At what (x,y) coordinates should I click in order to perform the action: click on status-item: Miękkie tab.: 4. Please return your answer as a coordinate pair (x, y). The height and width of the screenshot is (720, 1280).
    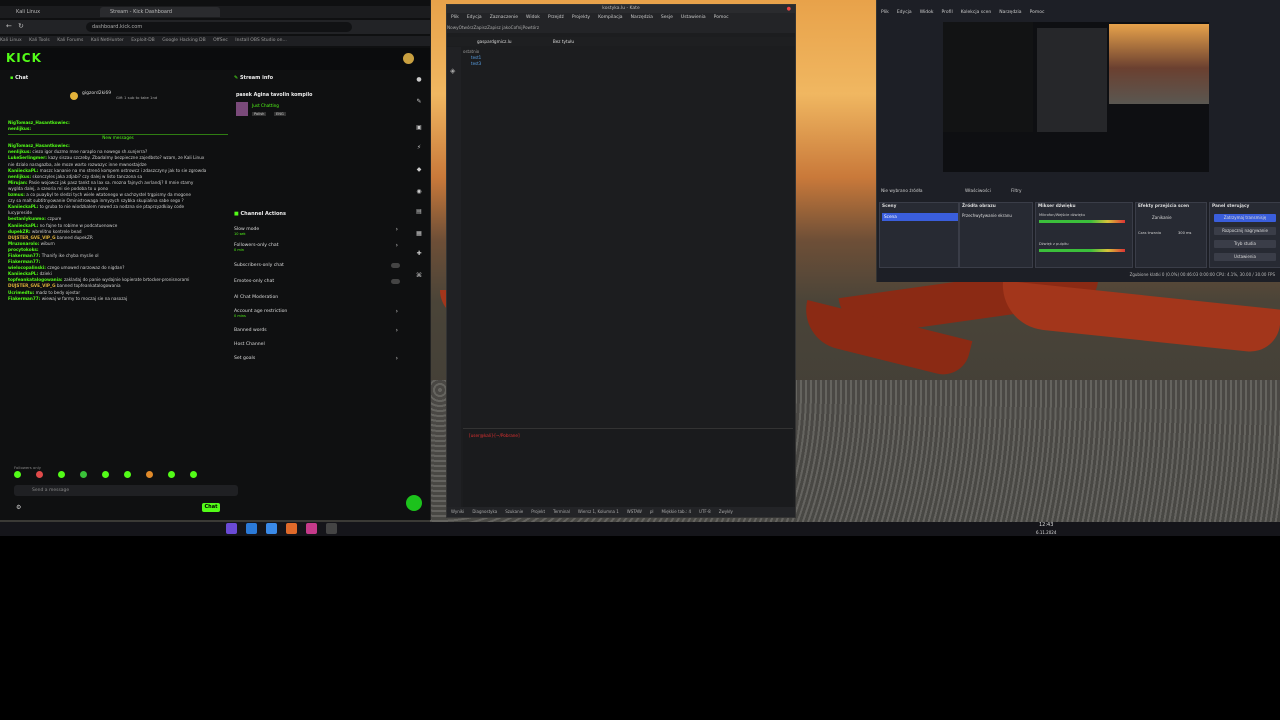
    Looking at the image, I should click on (677, 511).